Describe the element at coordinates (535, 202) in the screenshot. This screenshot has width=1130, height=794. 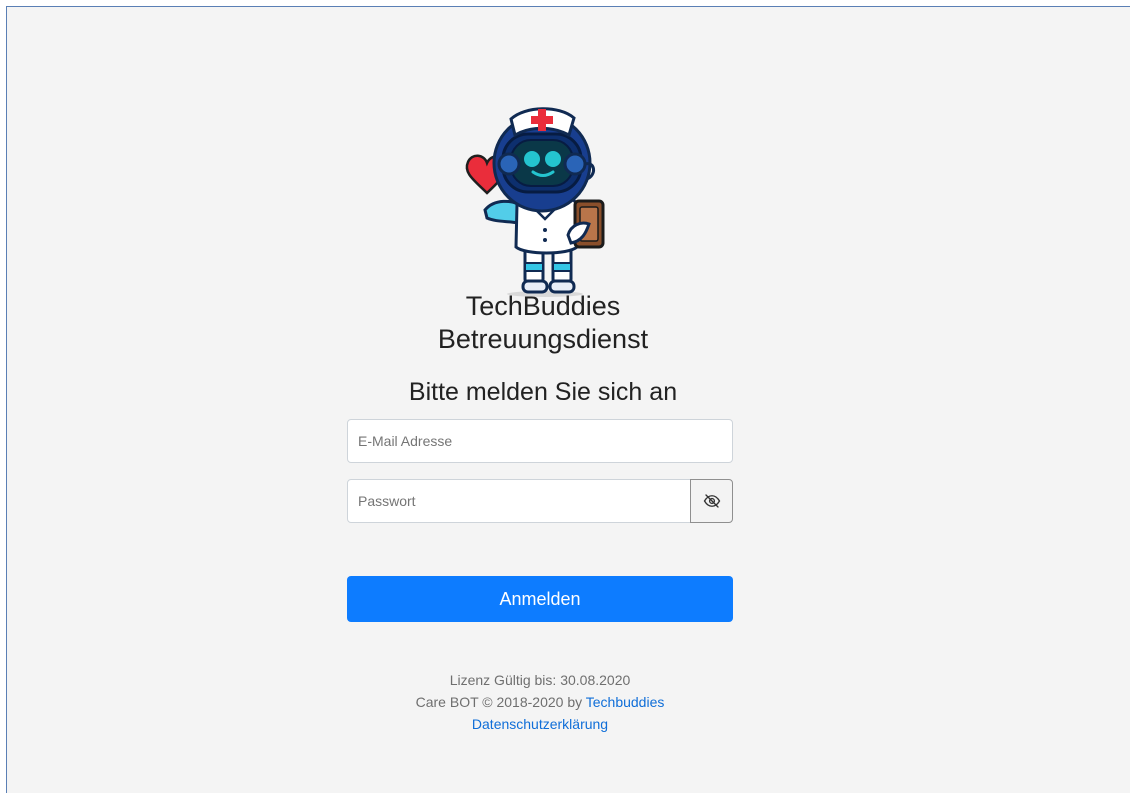
I see `nurse-robot-mascot-icon` at that location.